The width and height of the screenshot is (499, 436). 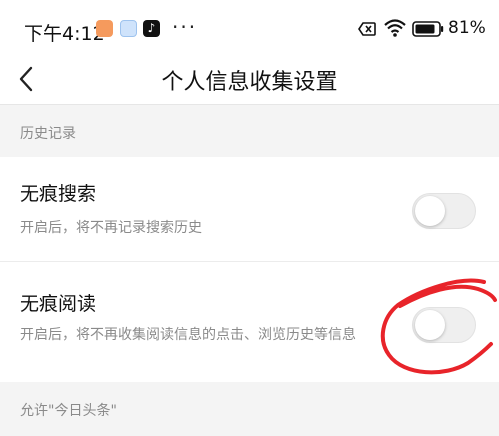 What do you see at coordinates (128, 28) in the screenshot?
I see `blue-app-icon` at bounding box center [128, 28].